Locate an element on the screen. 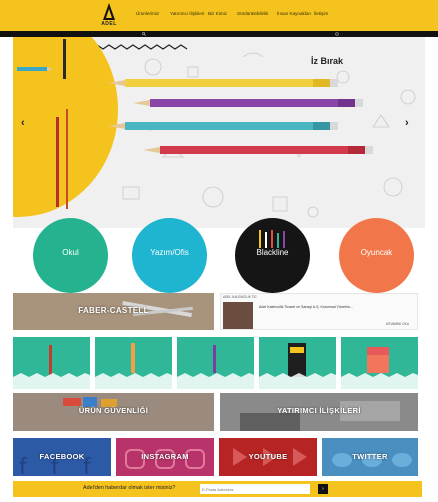  blackline-pencils-icon is located at coordinates (272, 239).